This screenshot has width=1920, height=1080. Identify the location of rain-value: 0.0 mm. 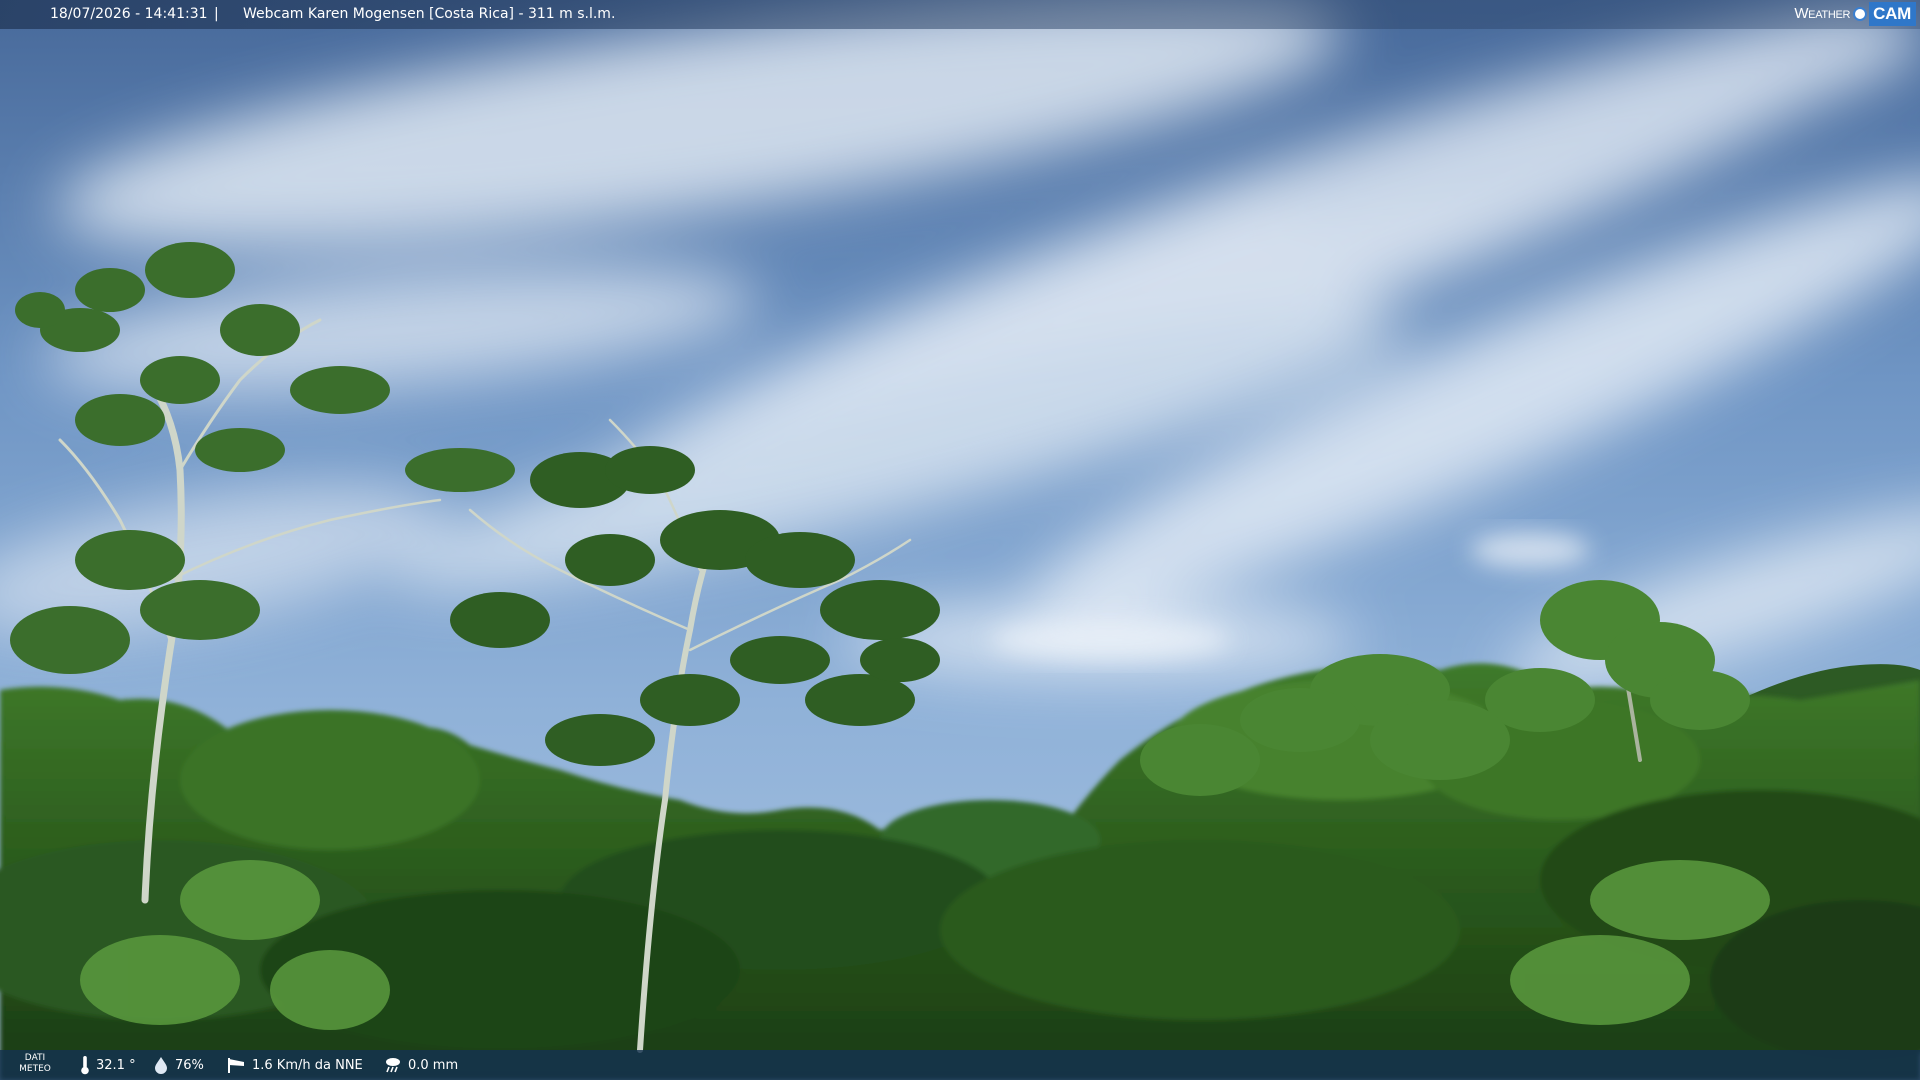
(433, 1065).